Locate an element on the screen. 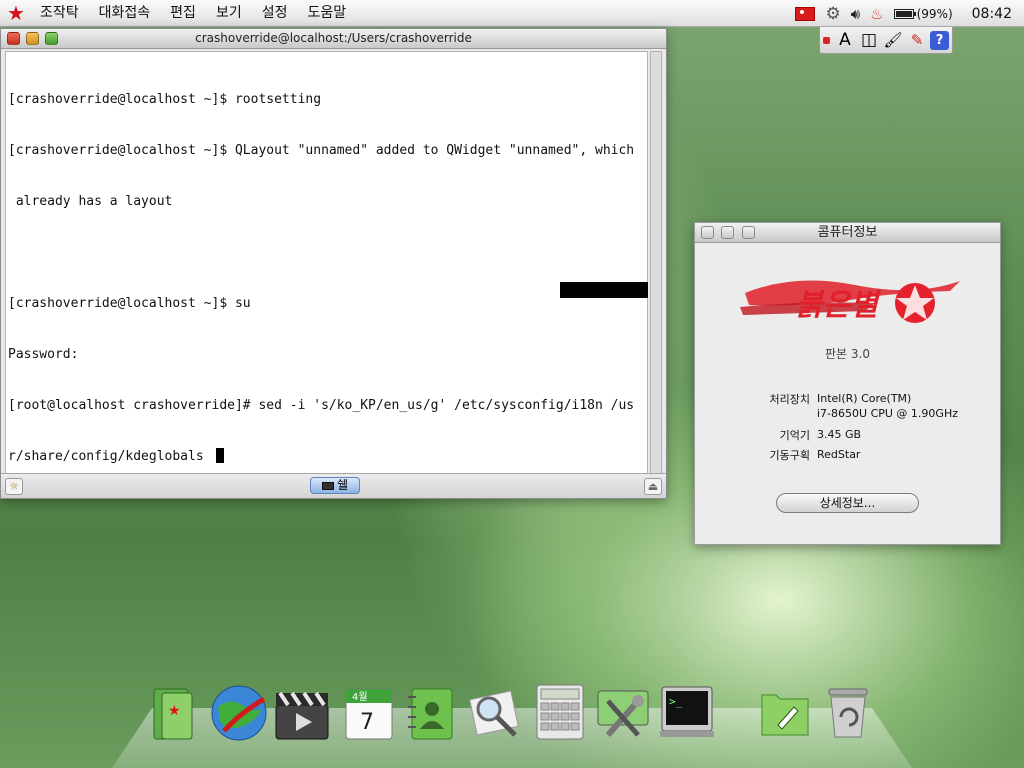 The image size is (1024, 768). menu-item-view: 보기 is located at coordinates (231, 13).